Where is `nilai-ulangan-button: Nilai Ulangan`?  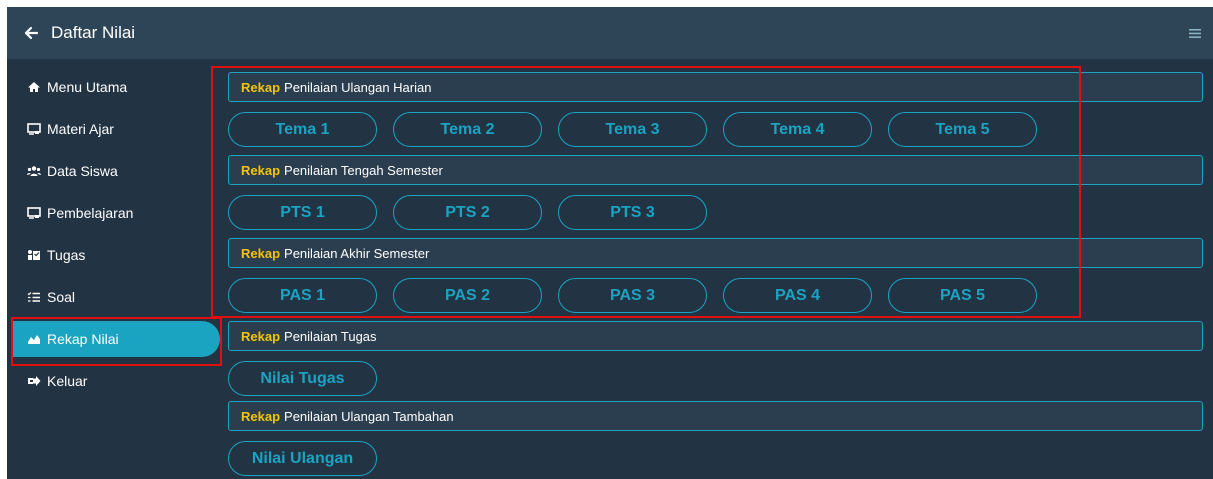
nilai-ulangan-button: Nilai Ulangan is located at coordinates (302, 458).